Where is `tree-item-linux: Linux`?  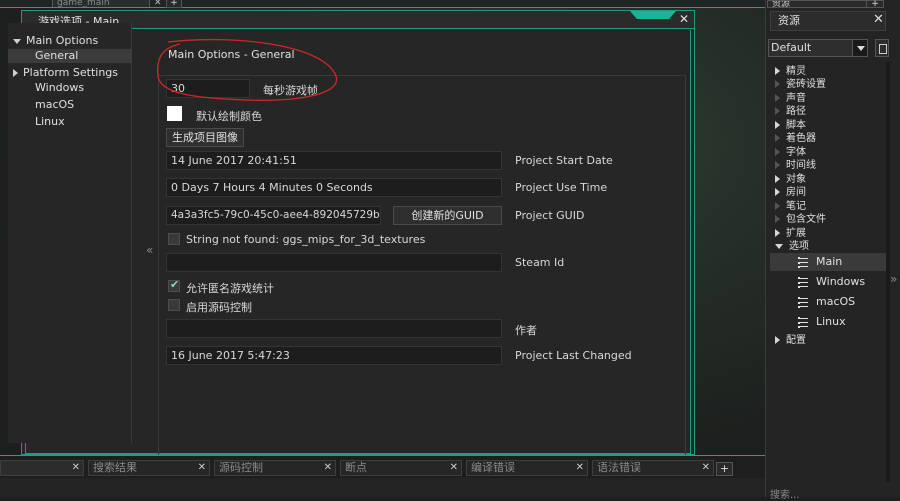
tree-item-linux: Linux is located at coordinates (70, 122).